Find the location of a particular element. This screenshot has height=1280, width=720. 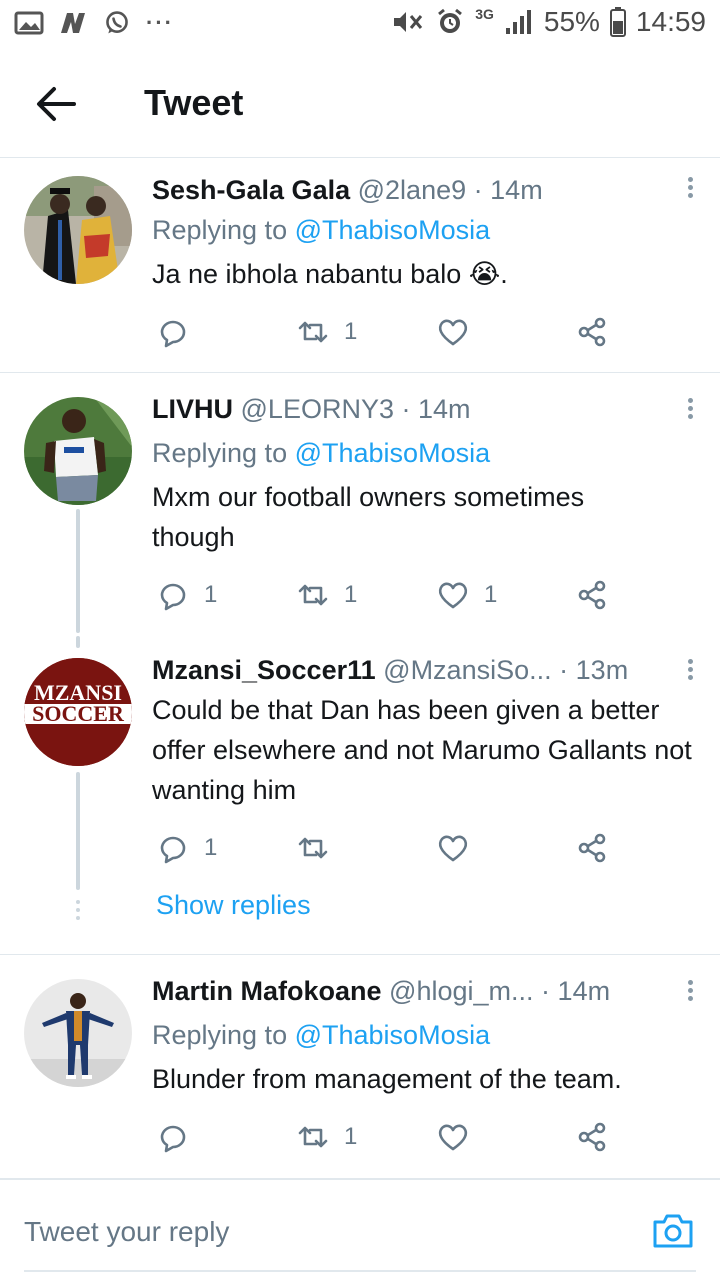

username: @2lane9 is located at coordinates (412, 190).